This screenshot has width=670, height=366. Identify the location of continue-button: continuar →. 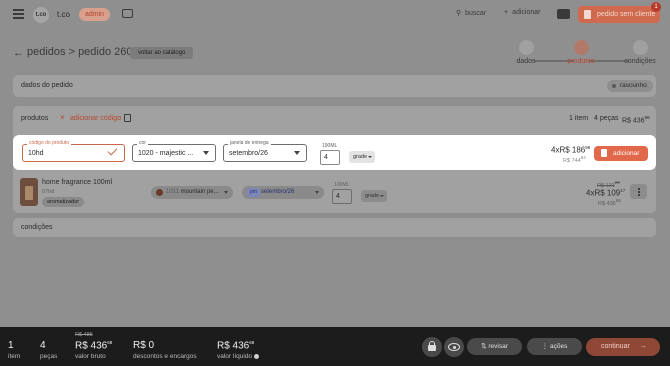
(623, 347).